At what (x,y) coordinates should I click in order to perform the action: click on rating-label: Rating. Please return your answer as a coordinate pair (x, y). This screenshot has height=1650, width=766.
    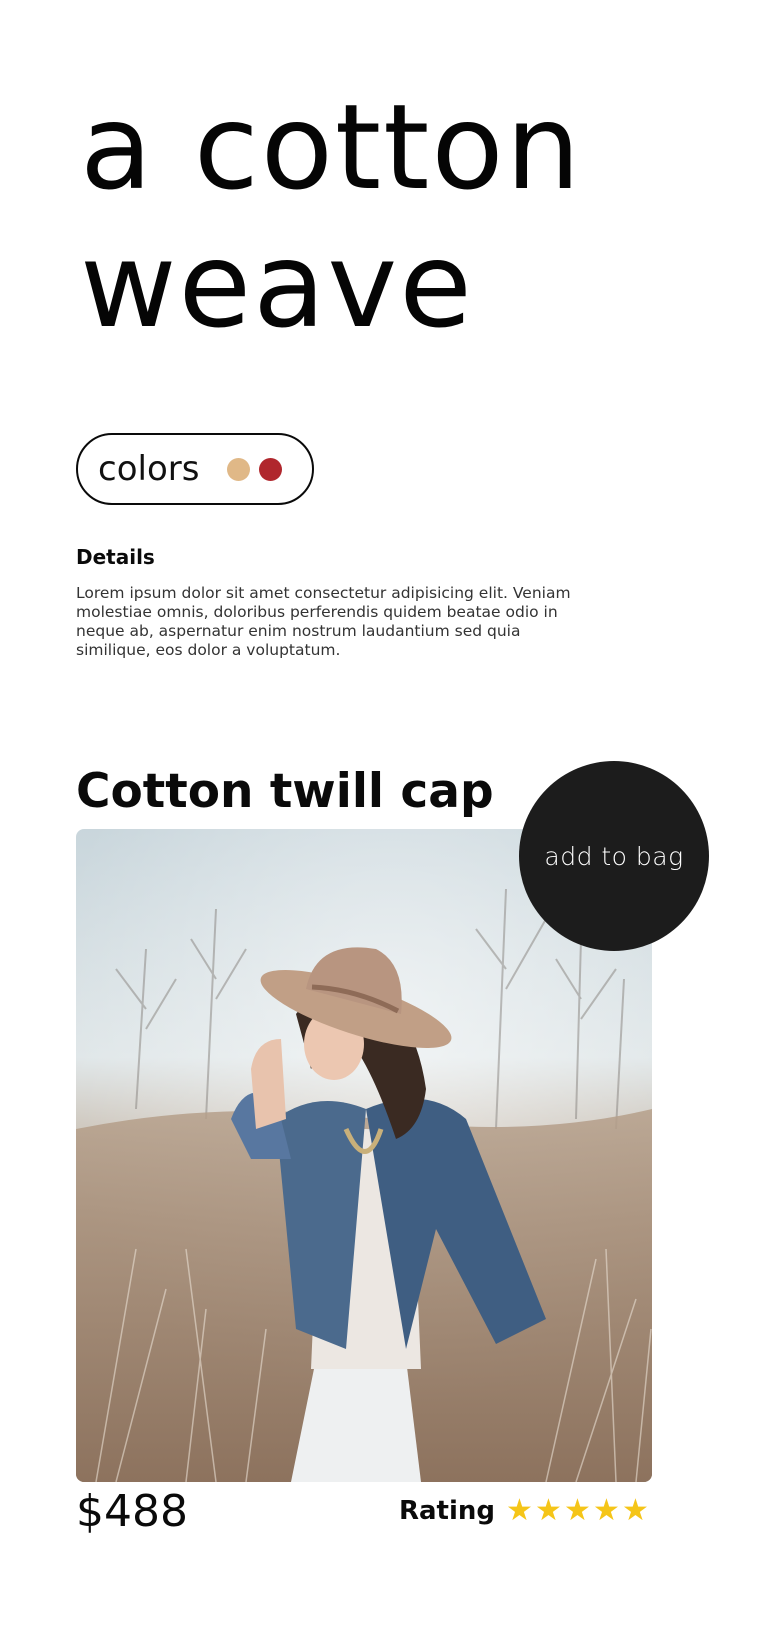
    Looking at the image, I should click on (446, 1511).